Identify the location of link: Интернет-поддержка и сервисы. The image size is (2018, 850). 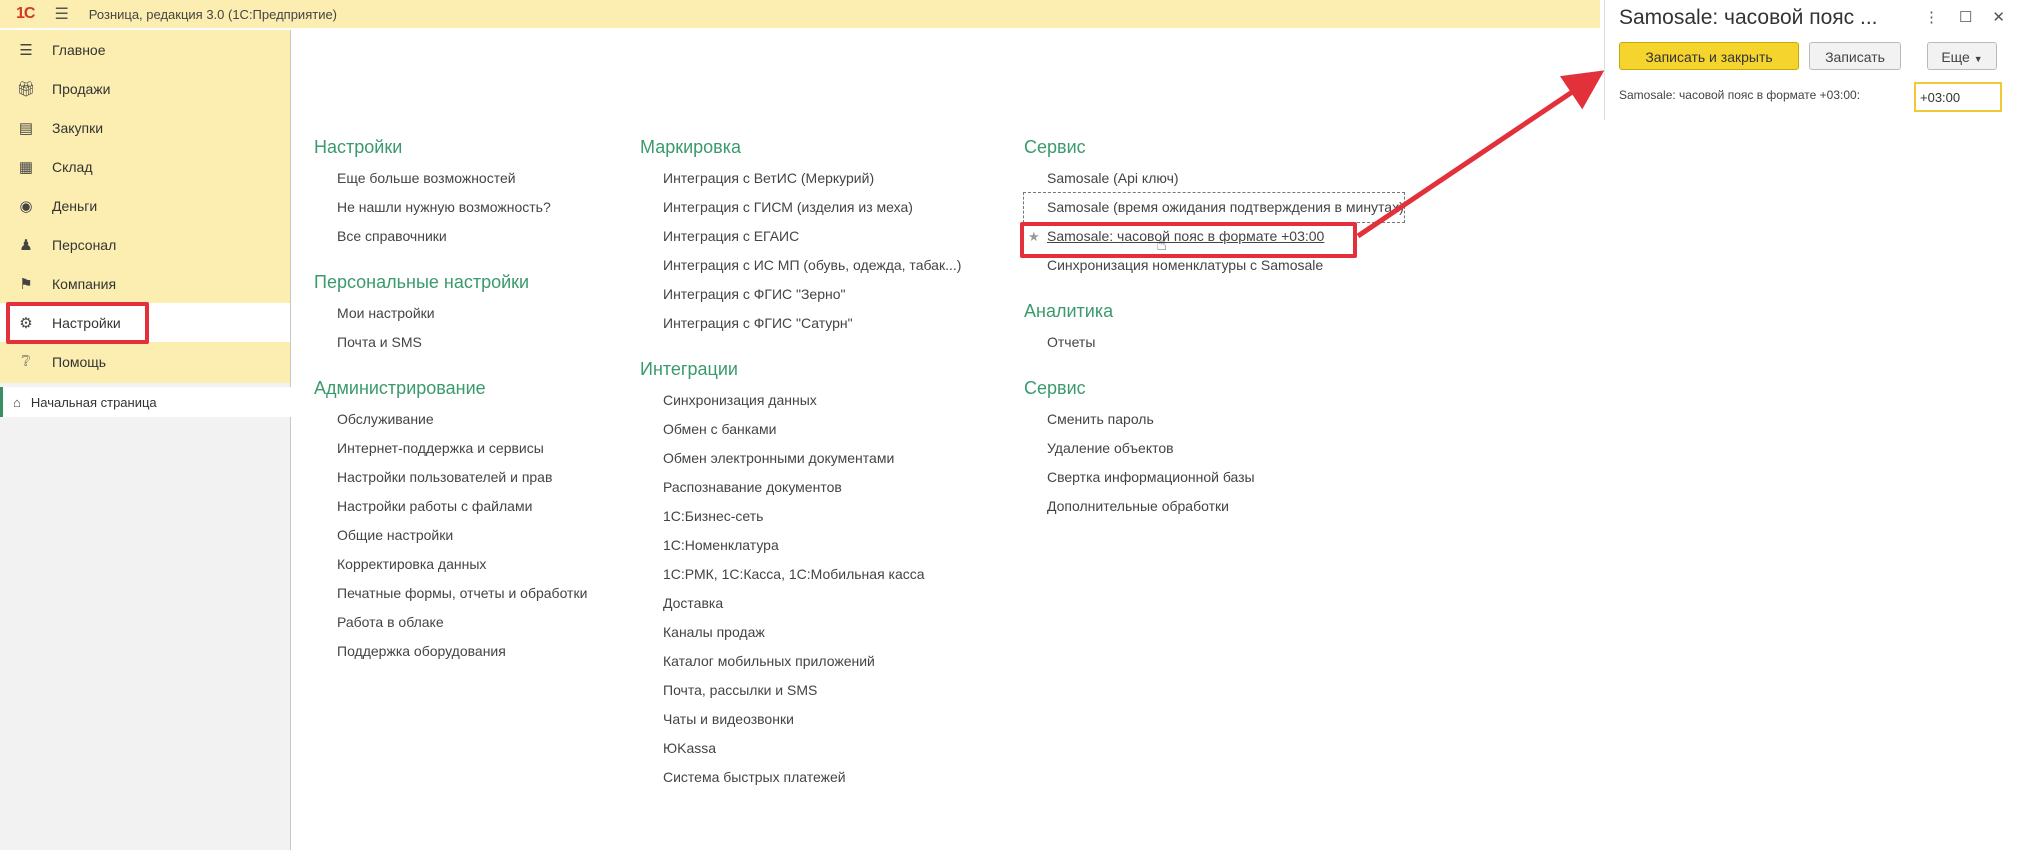
(450, 448).